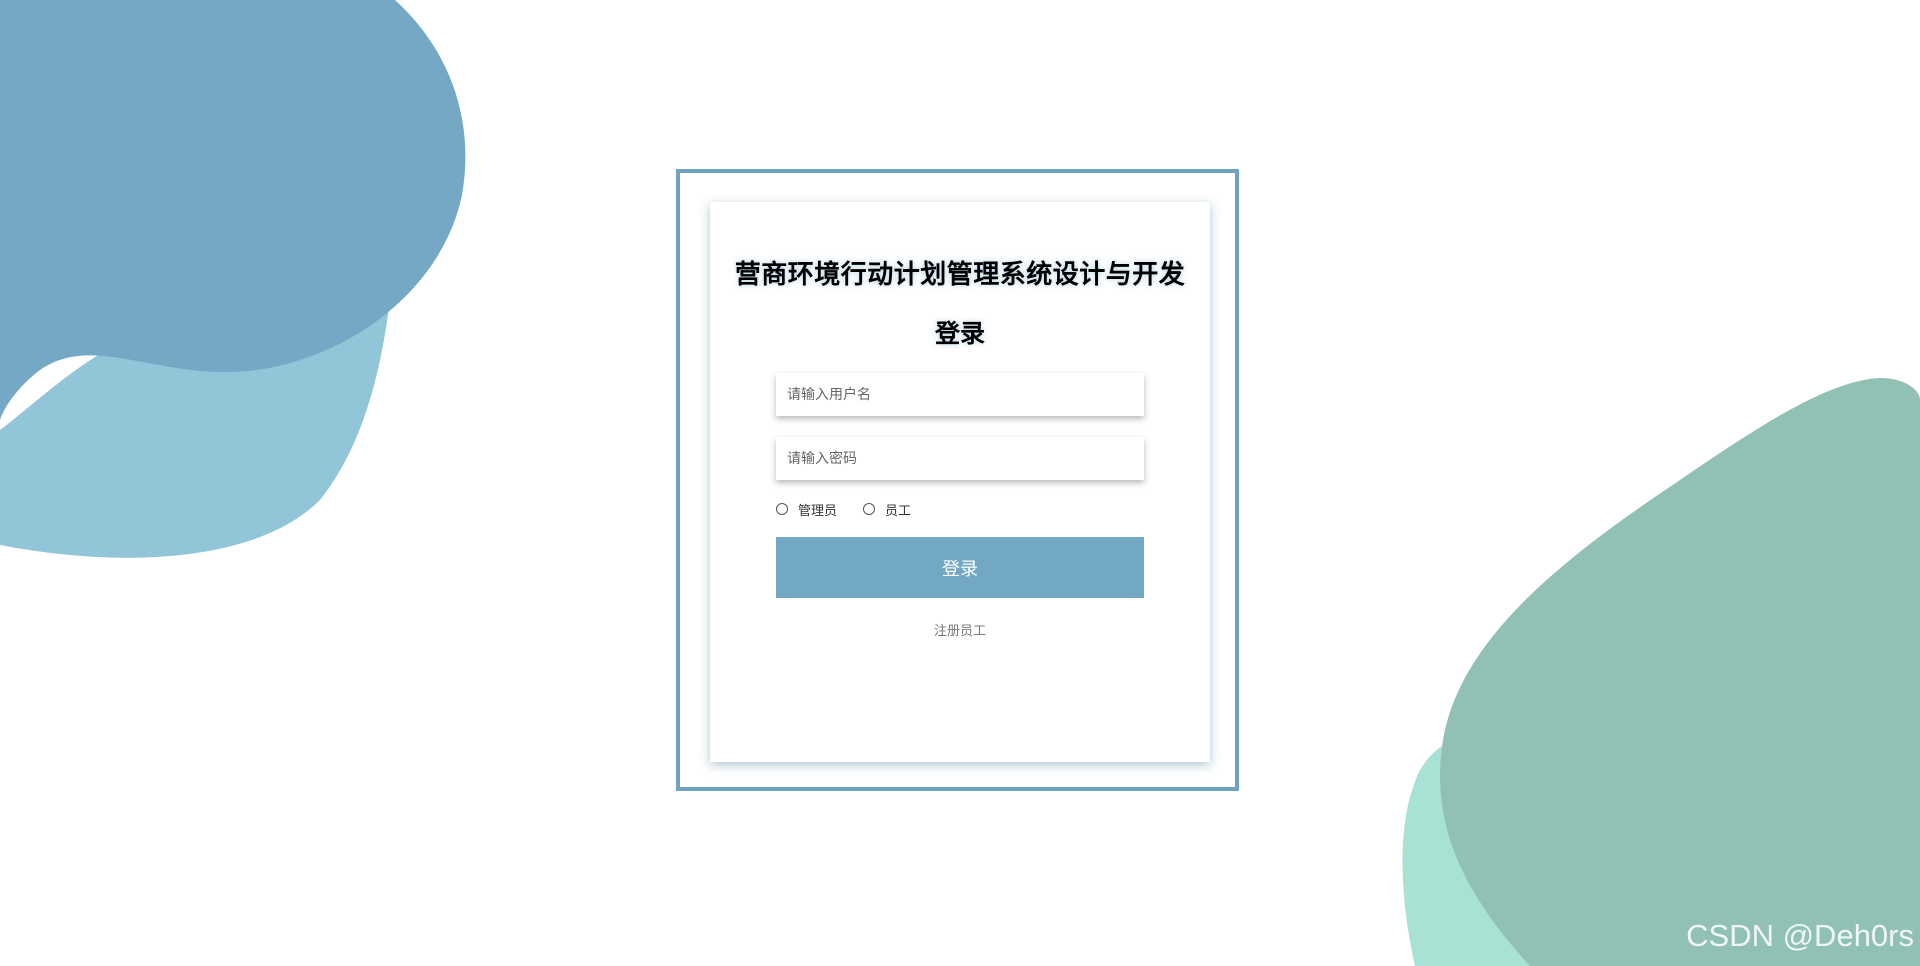  I want to click on blob-top-left-dark, so click(233, 210).